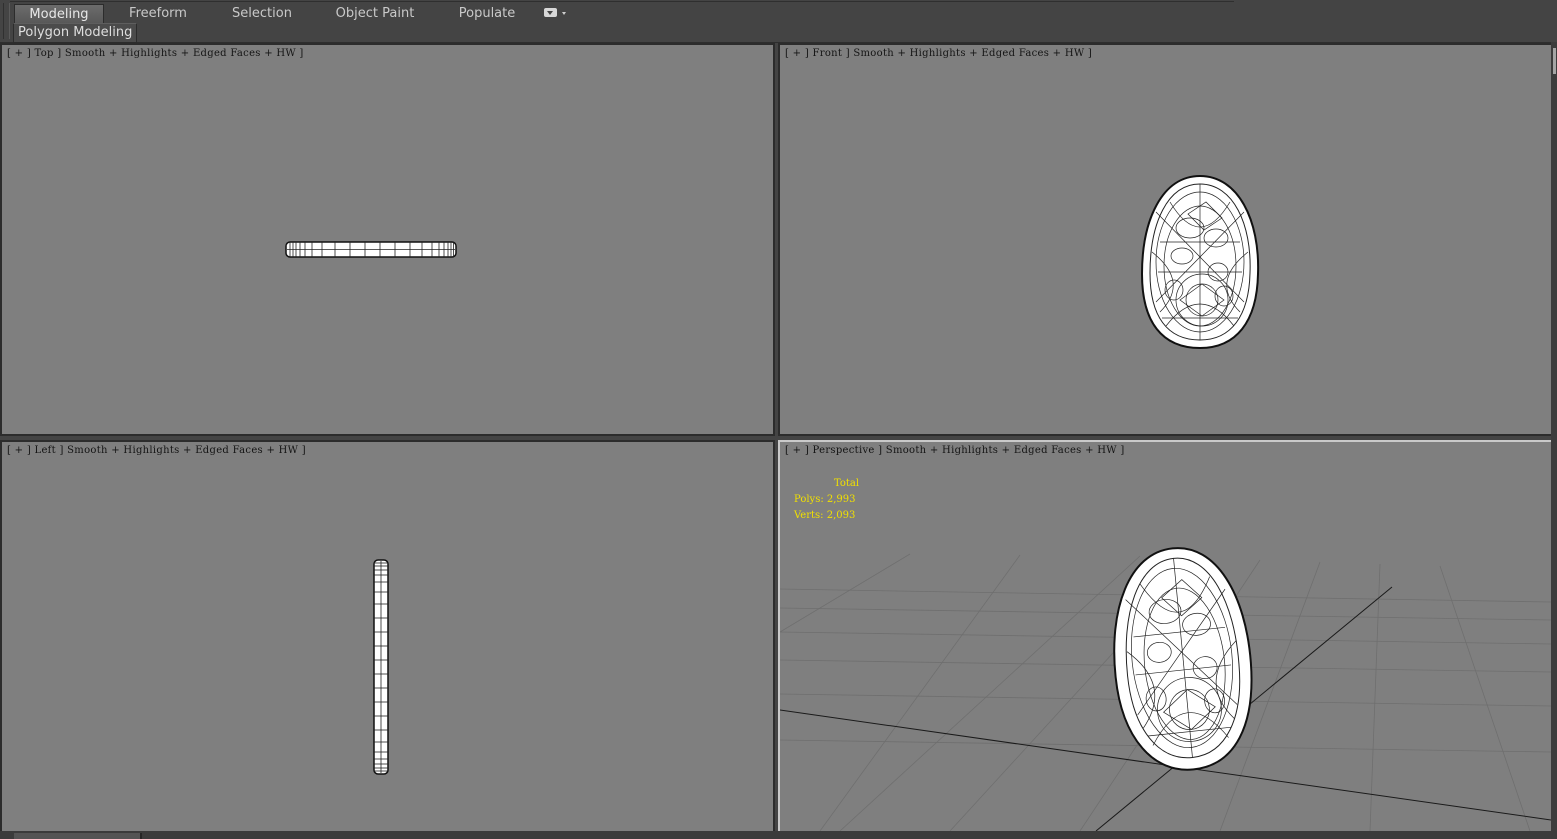  What do you see at coordinates (78, 836) in the screenshot?
I see `timeline-slider` at bounding box center [78, 836].